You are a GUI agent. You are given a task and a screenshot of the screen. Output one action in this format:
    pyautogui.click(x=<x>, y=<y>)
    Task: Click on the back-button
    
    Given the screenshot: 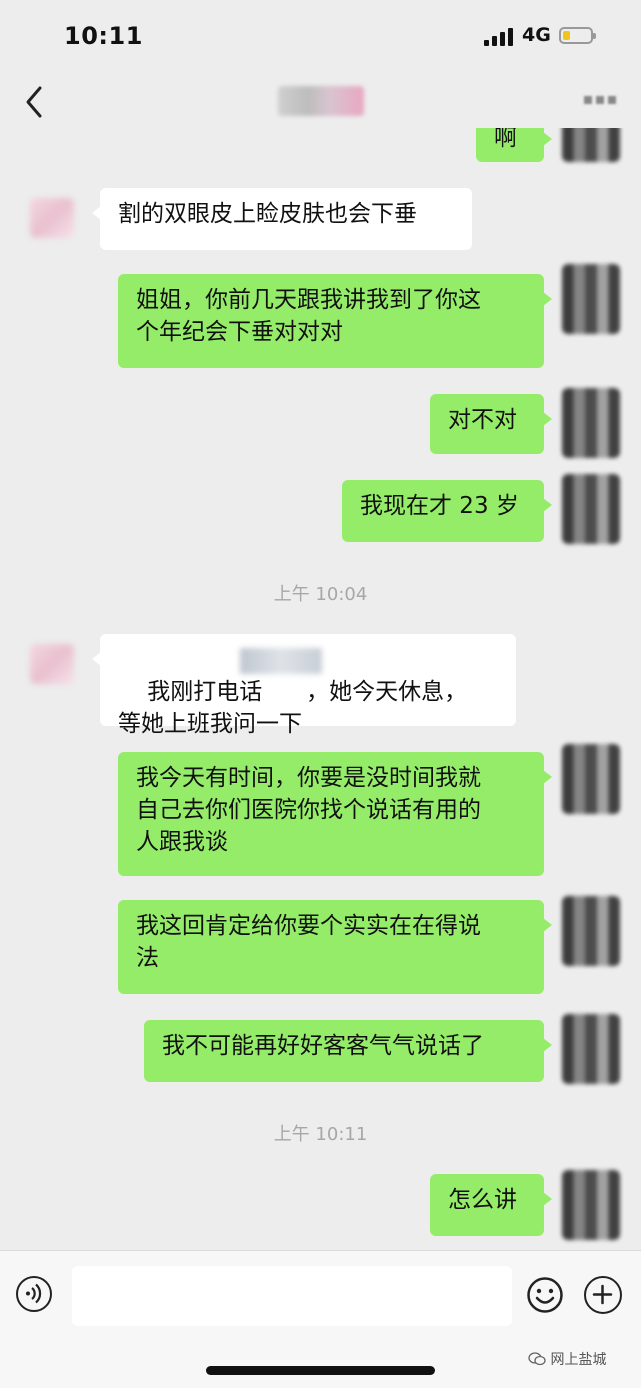 What is the action you would take?
    pyautogui.click(x=35, y=102)
    